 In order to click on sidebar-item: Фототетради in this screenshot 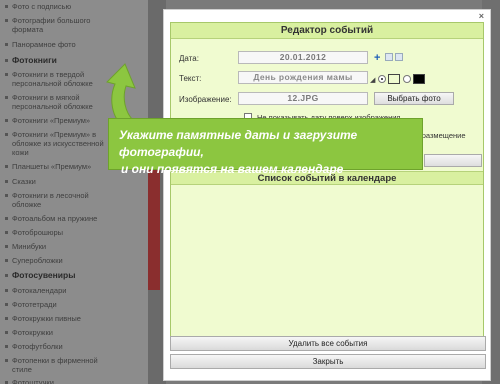, I will do `click(82, 304)`.